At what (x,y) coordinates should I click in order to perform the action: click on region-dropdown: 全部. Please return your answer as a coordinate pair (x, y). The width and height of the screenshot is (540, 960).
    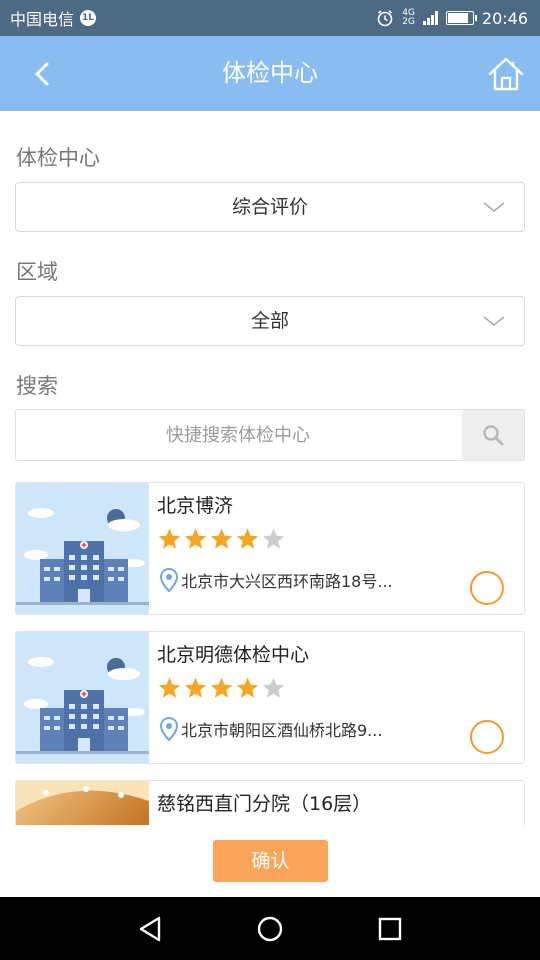
    Looking at the image, I should click on (270, 321).